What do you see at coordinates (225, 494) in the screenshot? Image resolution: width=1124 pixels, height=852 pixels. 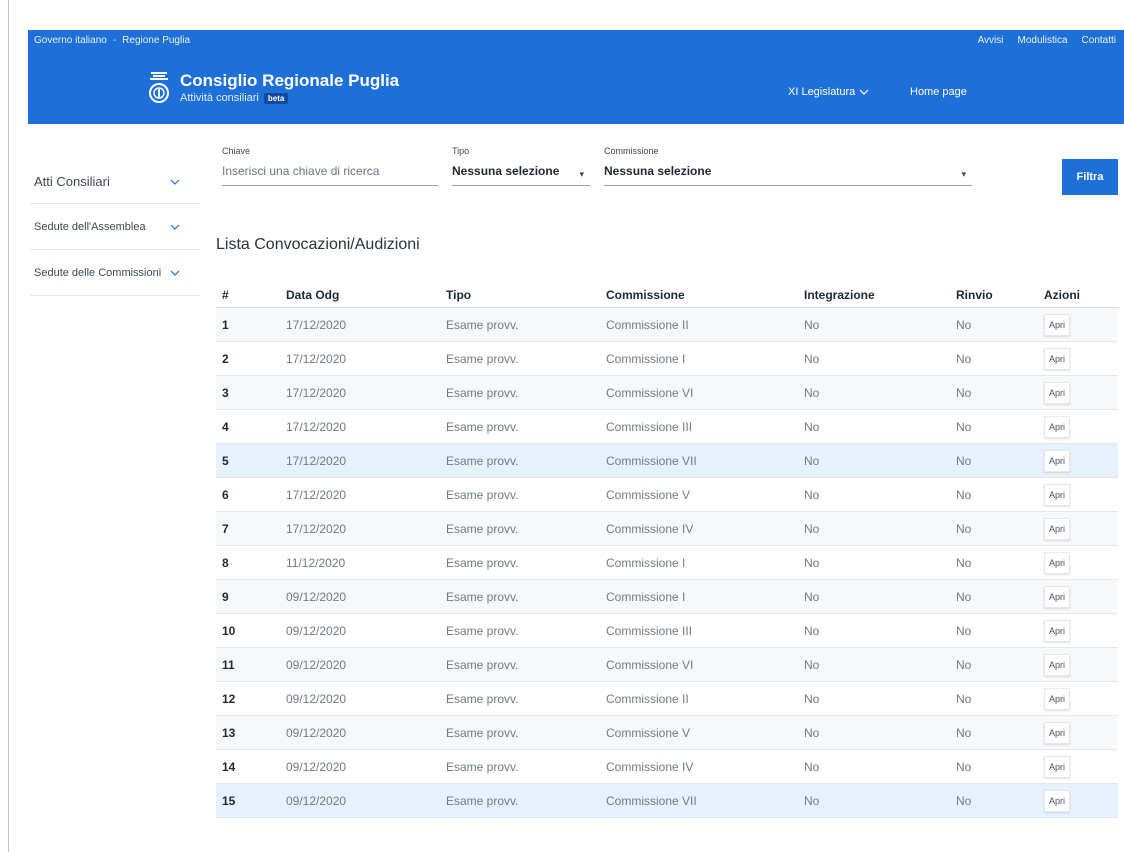 I see `row-number: 6` at bounding box center [225, 494].